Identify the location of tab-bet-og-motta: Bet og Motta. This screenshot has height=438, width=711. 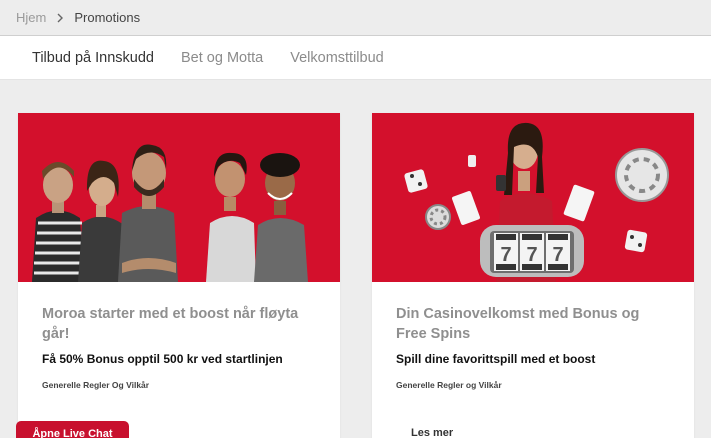
(222, 58).